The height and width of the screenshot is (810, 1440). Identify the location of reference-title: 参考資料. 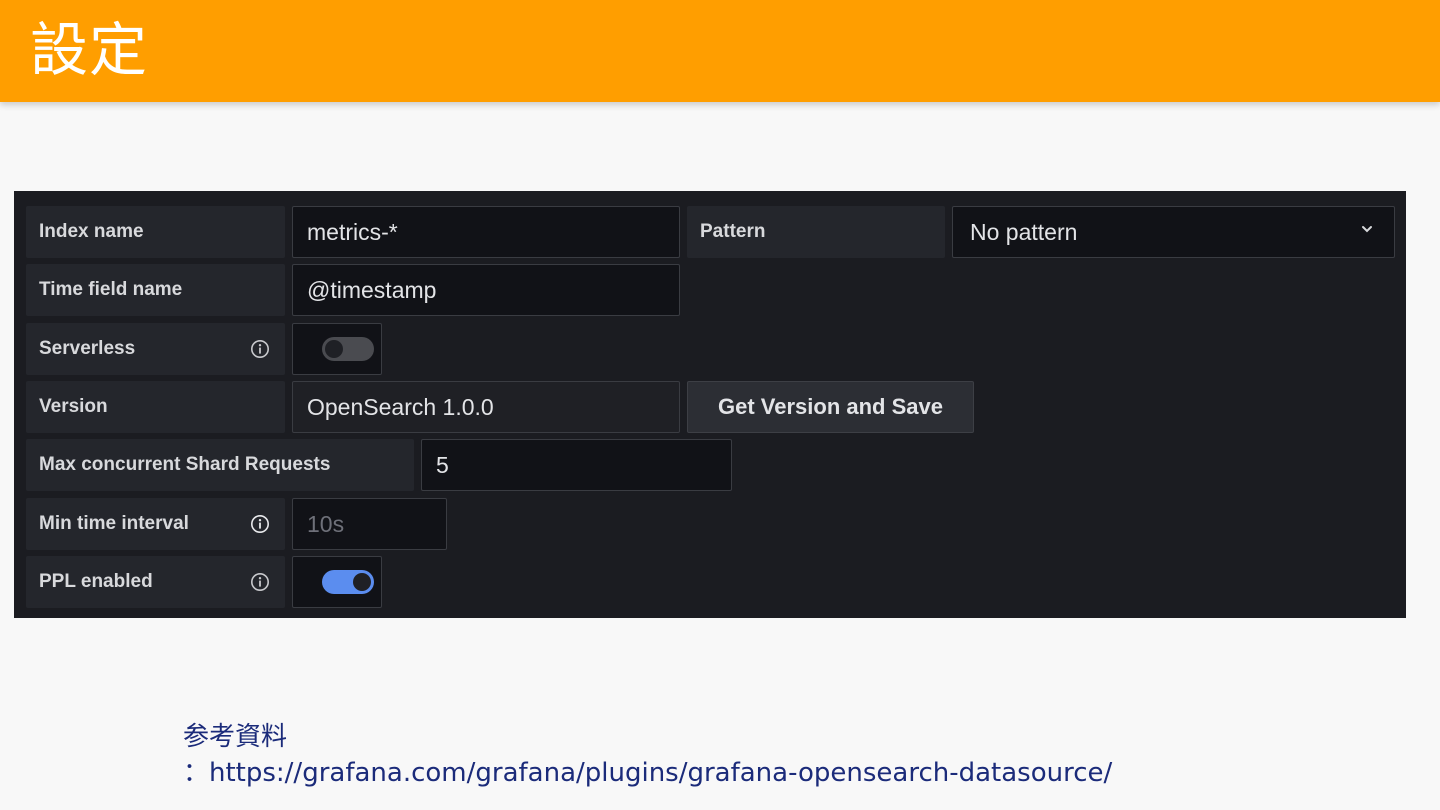
(235, 737).